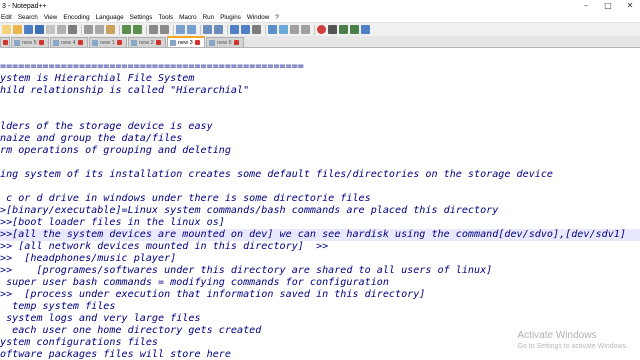 The width and height of the screenshot is (640, 360). I want to click on language-icon, so click(272, 29).